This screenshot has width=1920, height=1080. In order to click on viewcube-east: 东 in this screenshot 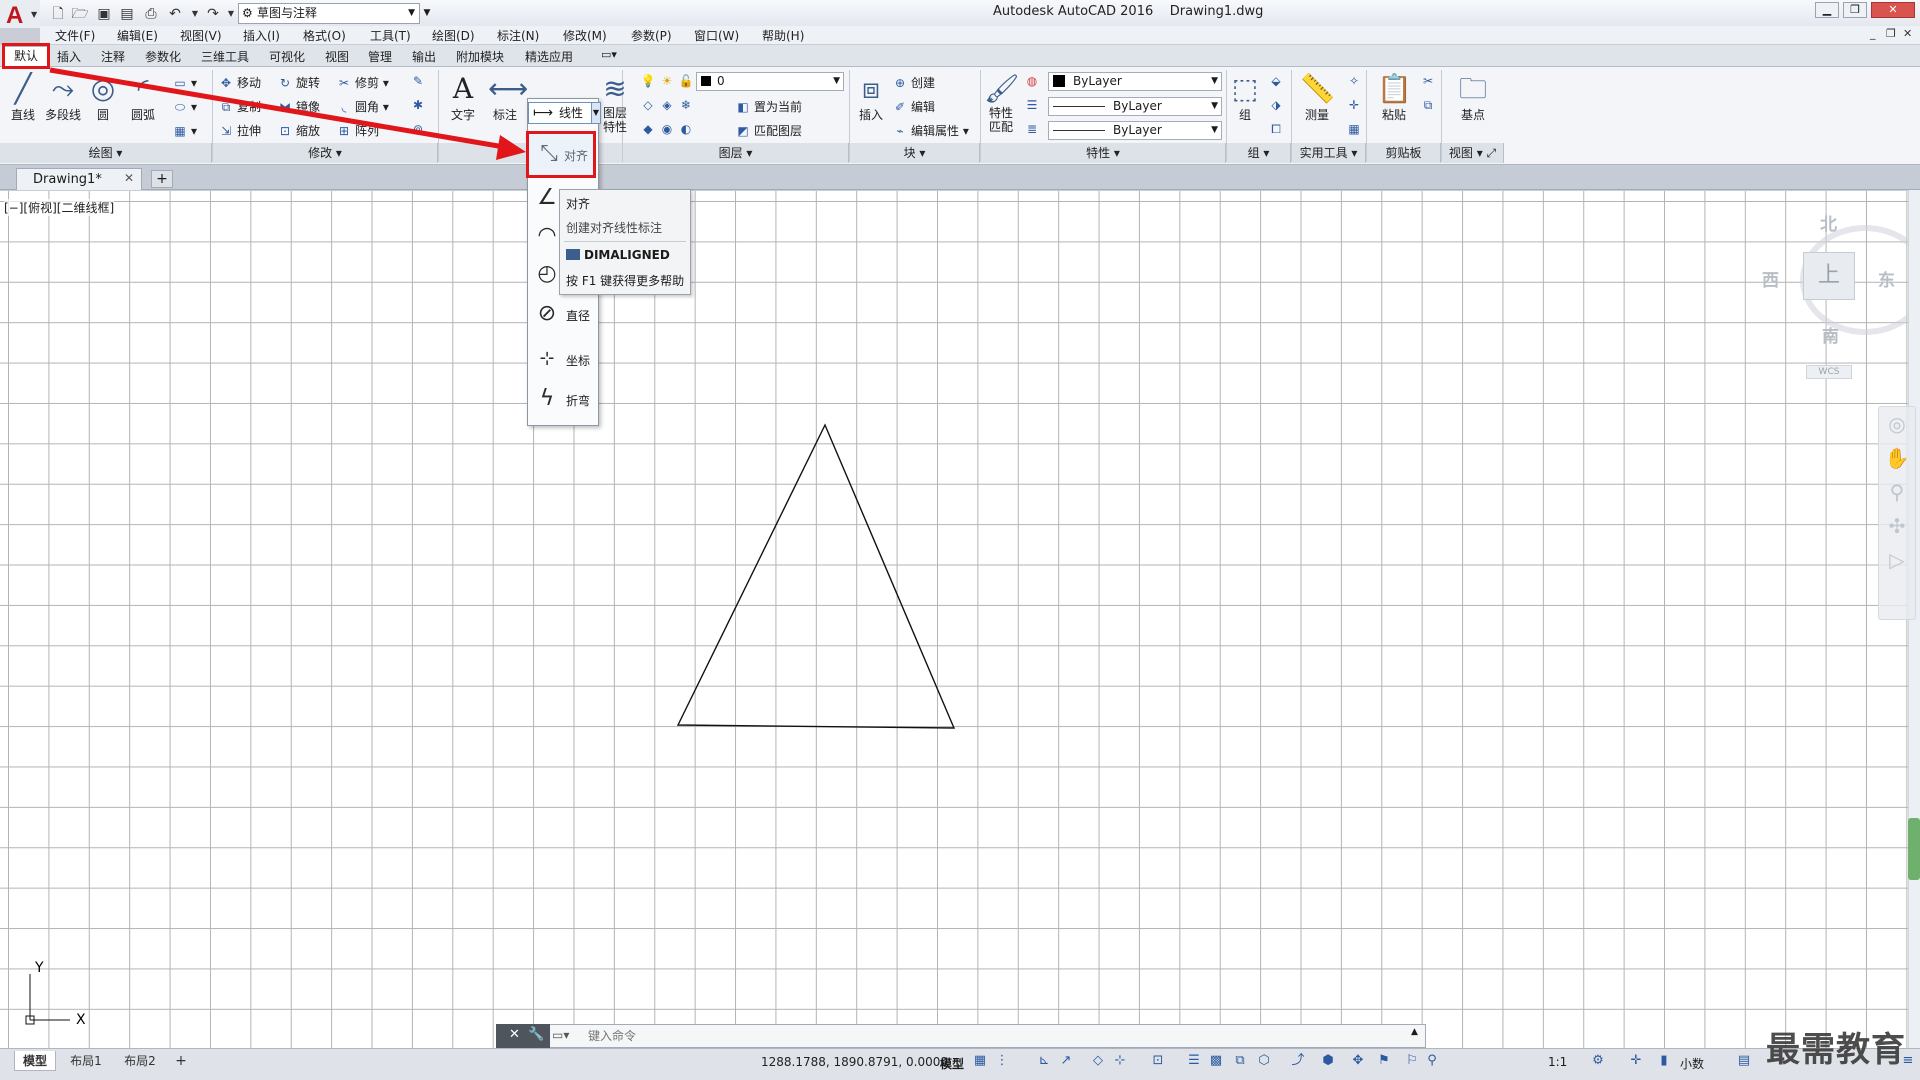, I will do `click(1886, 278)`.